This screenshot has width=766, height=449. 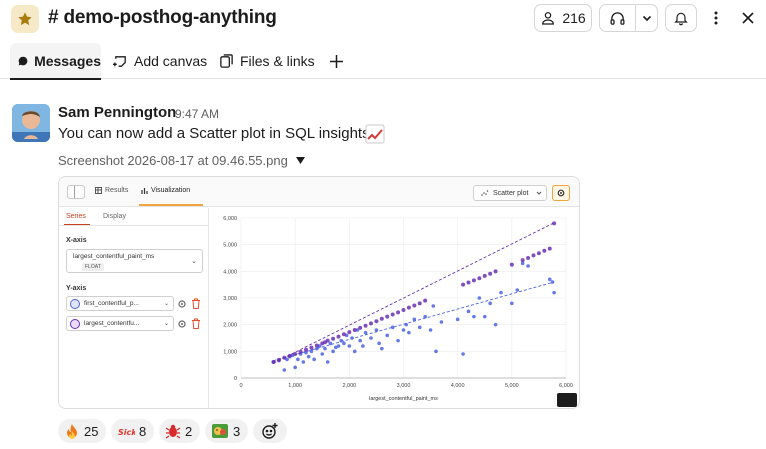 I want to click on results-tab-label: Results, so click(x=117, y=190).